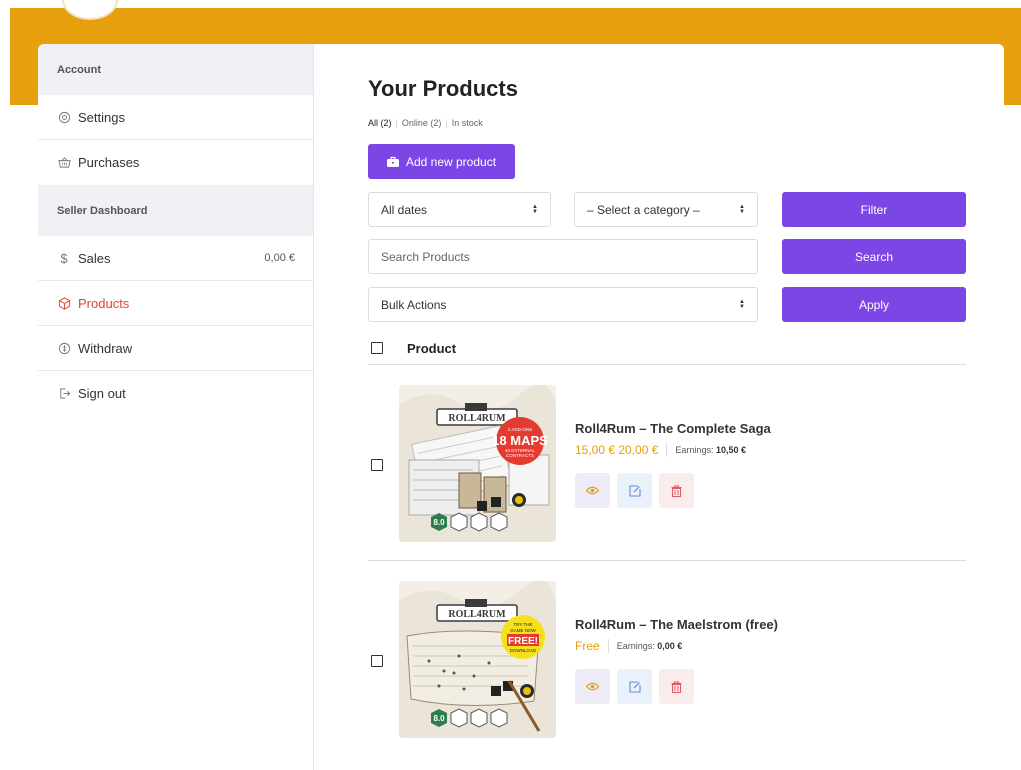 The height and width of the screenshot is (770, 1021). What do you see at coordinates (673, 428) in the screenshot?
I see `product-name-link: Roll4Rum – The Complete Saga` at bounding box center [673, 428].